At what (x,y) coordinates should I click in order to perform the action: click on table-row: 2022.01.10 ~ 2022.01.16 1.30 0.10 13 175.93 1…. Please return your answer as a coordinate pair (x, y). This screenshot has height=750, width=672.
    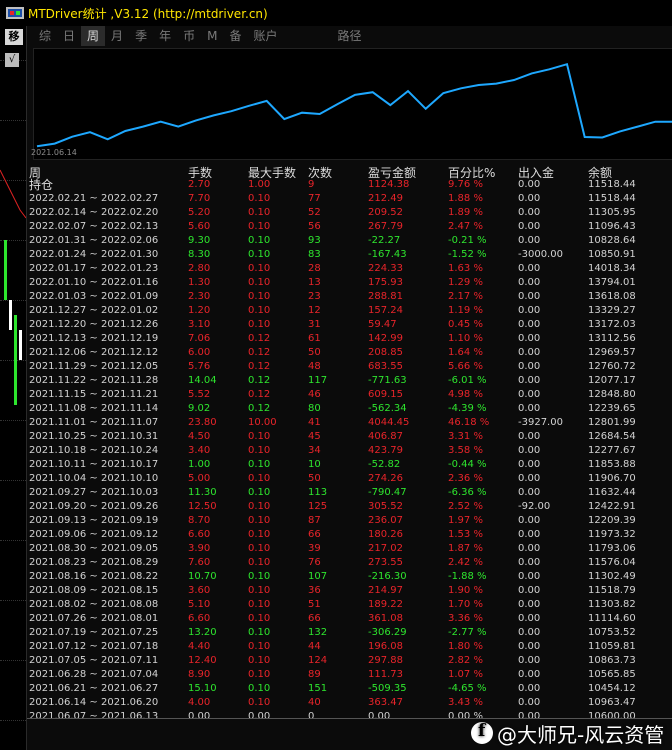
    Looking at the image, I should click on (349, 283).